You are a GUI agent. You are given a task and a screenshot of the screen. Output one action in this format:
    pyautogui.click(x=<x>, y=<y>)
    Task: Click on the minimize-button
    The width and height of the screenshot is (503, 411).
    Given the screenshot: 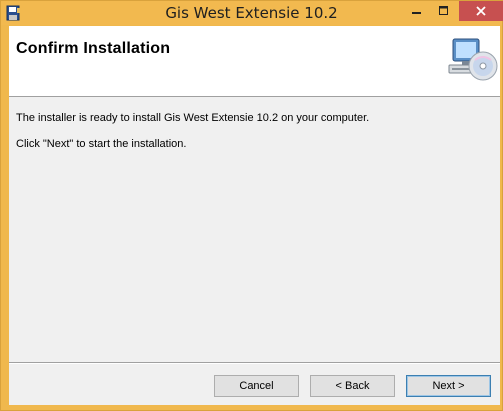 What is the action you would take?
    pyautogui.click(x=417, y=11)
    